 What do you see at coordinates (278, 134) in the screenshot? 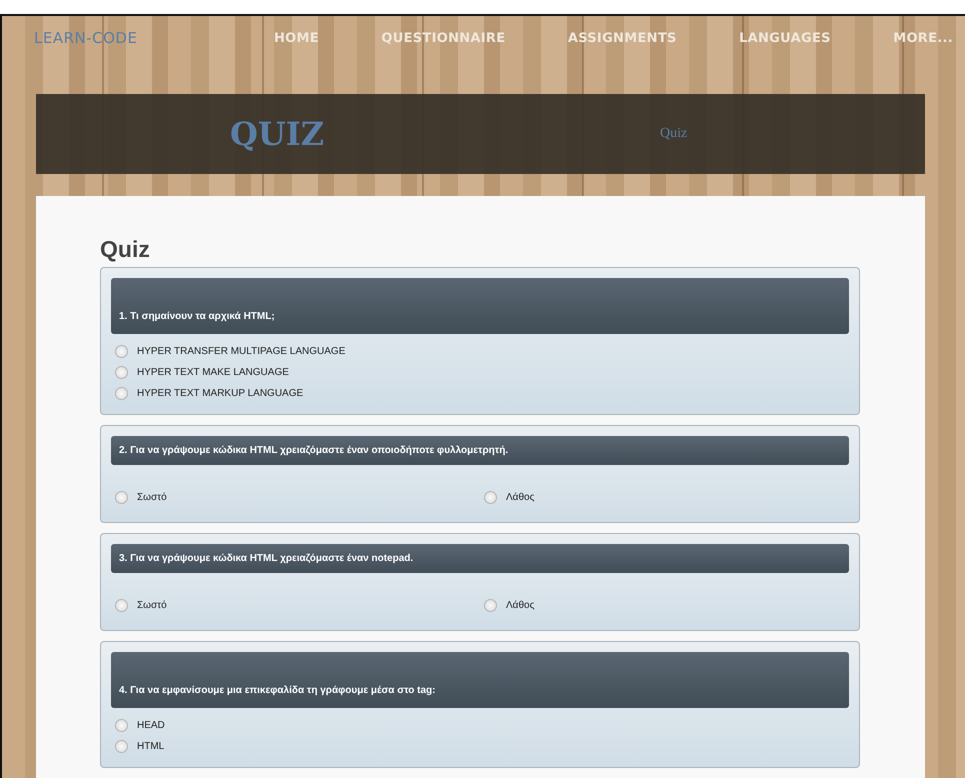
I see `banner-title: QUIZ` at bounding box center [278, 134].